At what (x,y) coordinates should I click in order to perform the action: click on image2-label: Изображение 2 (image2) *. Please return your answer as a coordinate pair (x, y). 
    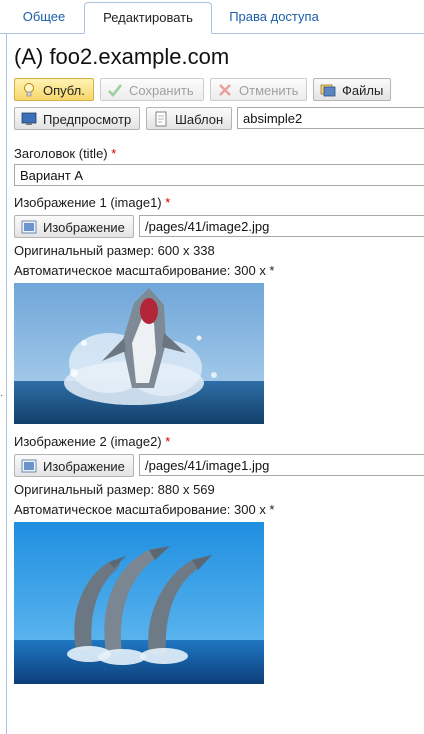
    Looking at the image, I should click on (92, 441).